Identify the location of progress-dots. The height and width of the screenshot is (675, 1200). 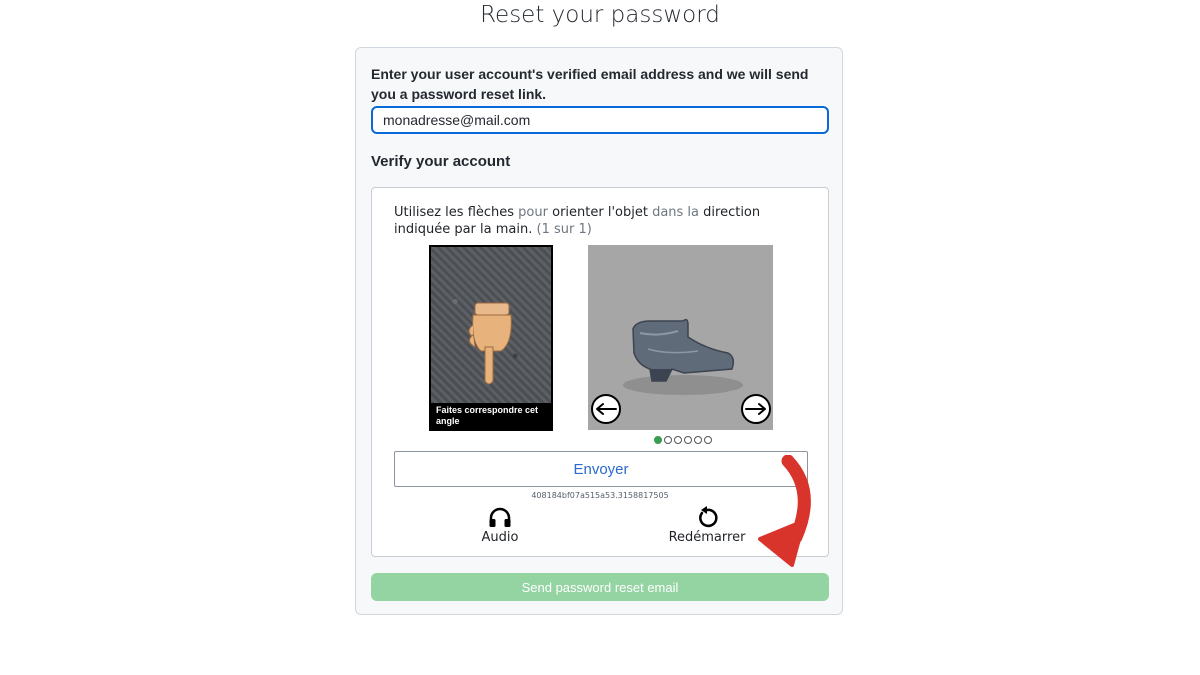
(683, 440).